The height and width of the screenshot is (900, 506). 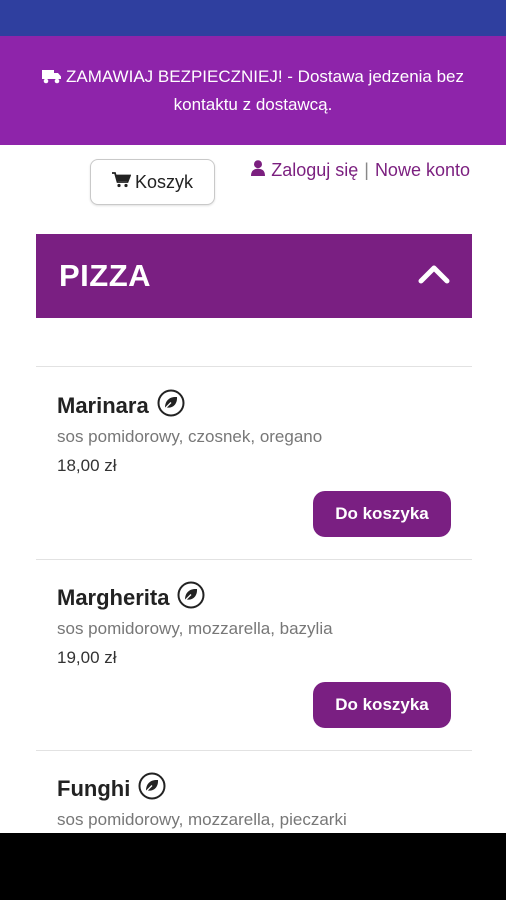 I want to click on category-title: PIZZA, so click(x=105, y=275).